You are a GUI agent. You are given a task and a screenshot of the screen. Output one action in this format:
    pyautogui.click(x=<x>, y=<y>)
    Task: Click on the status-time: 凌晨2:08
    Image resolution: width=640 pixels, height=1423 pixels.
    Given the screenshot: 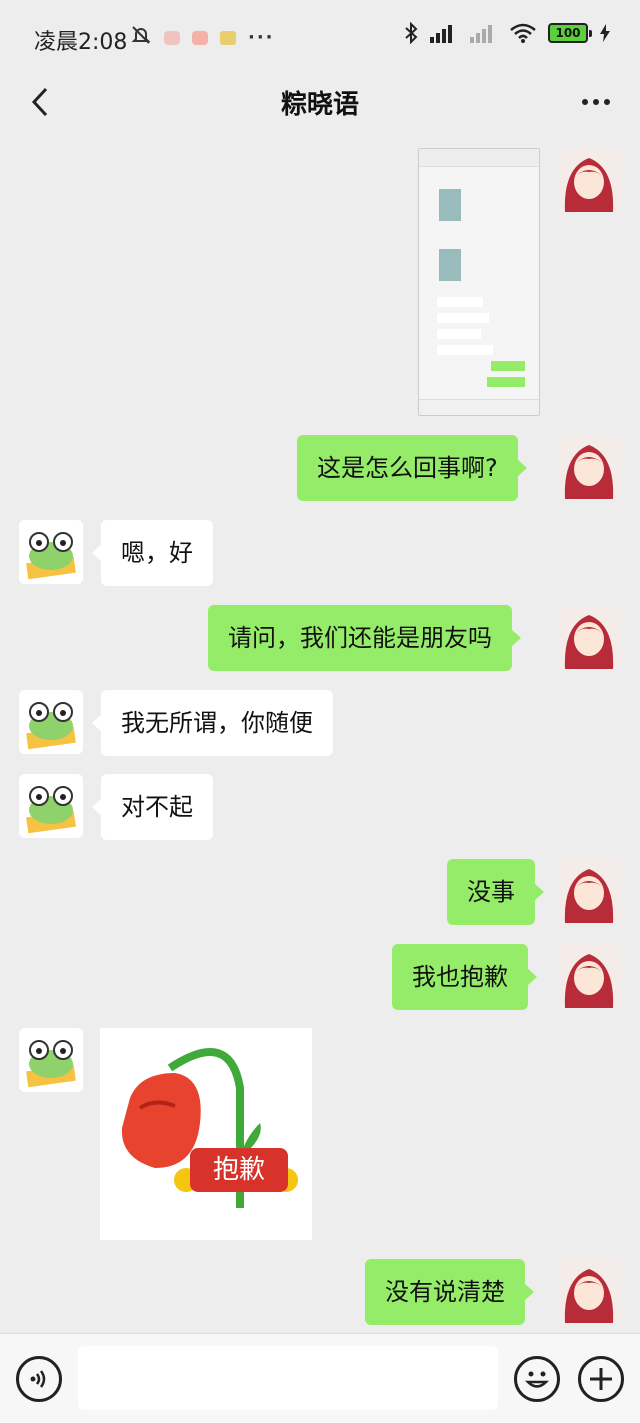 What is the action you would take?
    pyautogui.click(x=81, y=42)
    